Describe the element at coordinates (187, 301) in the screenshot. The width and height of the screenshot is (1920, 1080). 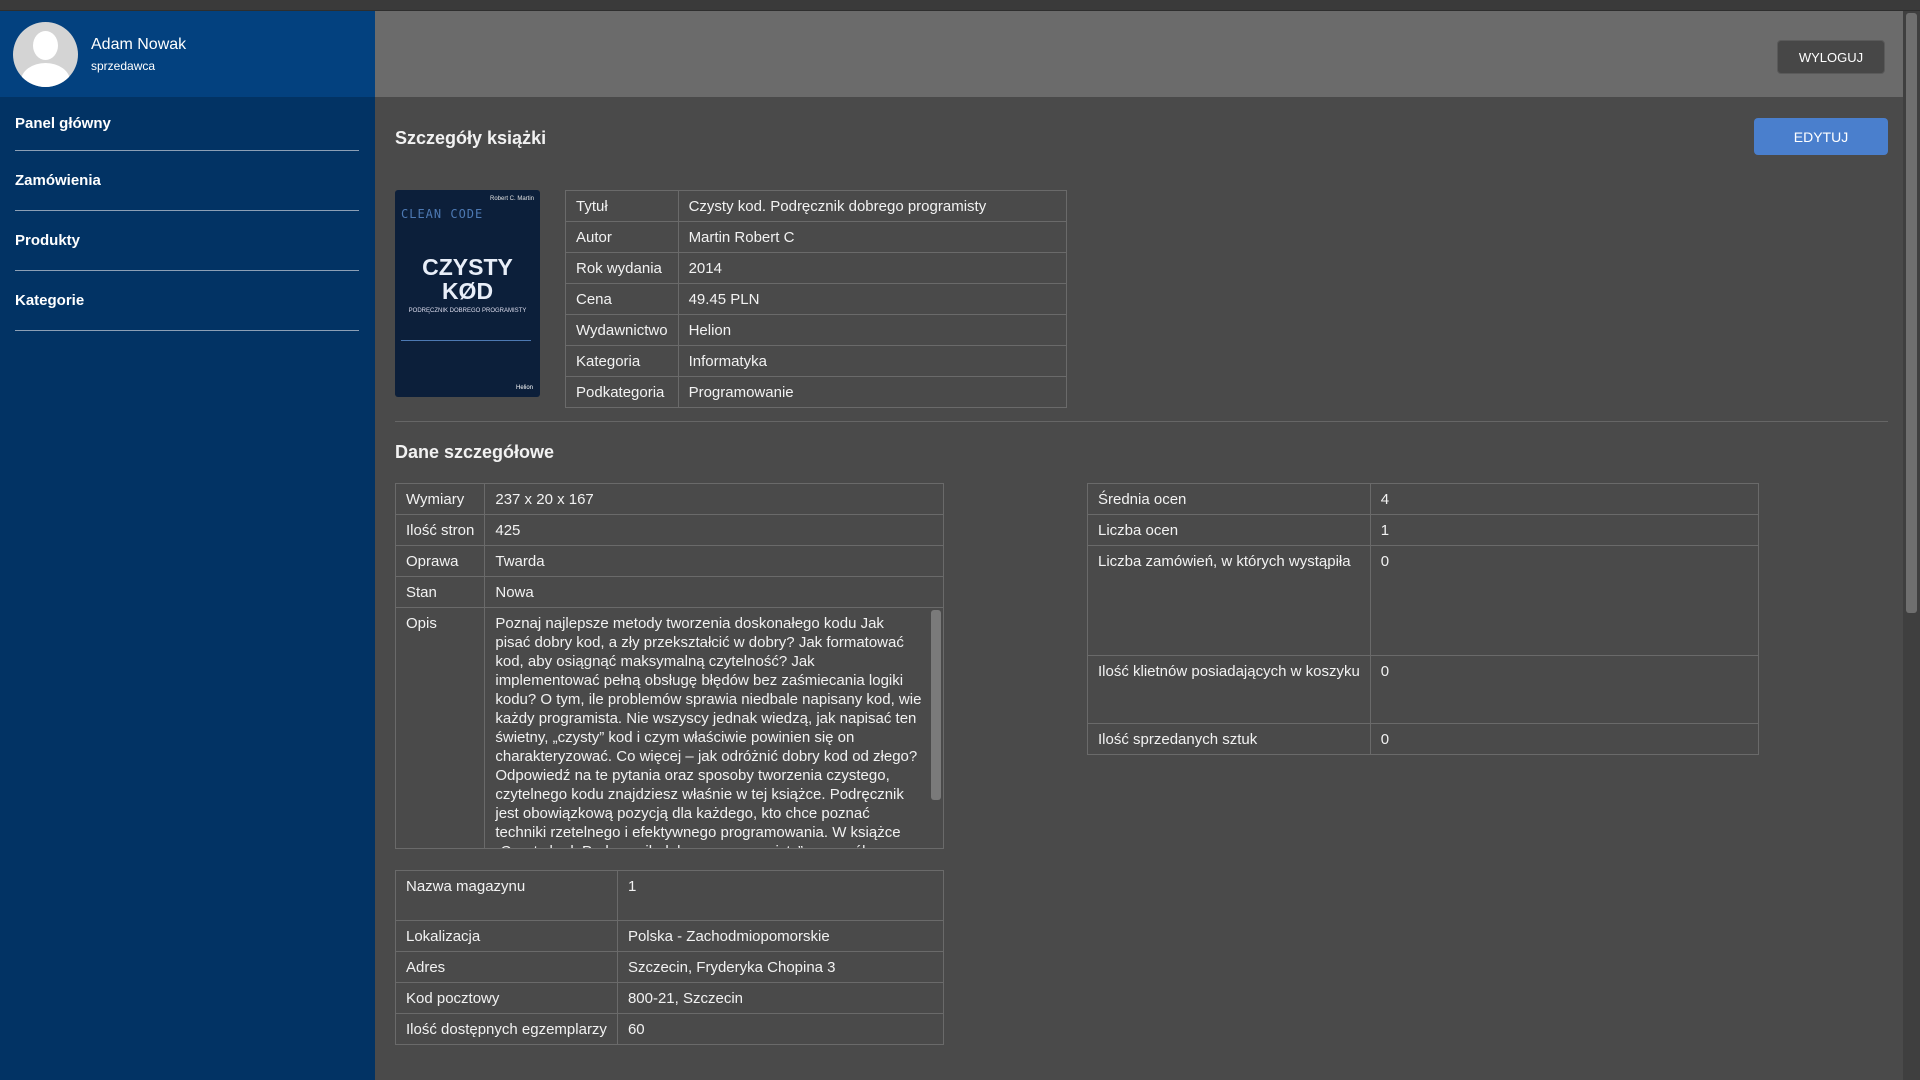
I see `sidebar-item-kategorie: Kategorie` at that location.